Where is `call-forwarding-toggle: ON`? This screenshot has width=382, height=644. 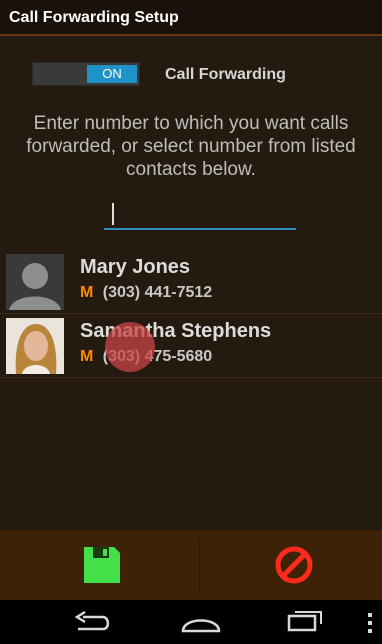
call-forwarding-toggle: ON is located at coordinates (86, 74).